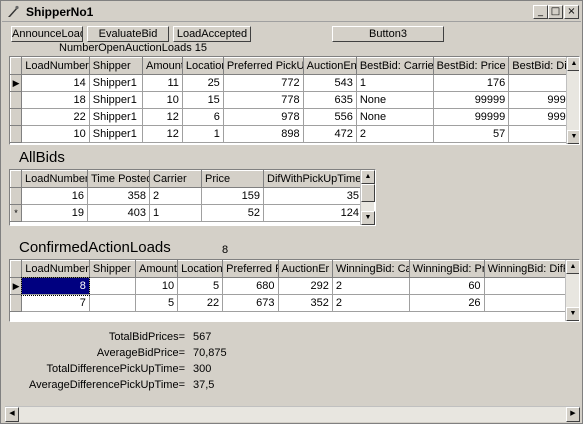  I want to click on evaluate-bid-button: EvaluateBid, so click(128, 34).